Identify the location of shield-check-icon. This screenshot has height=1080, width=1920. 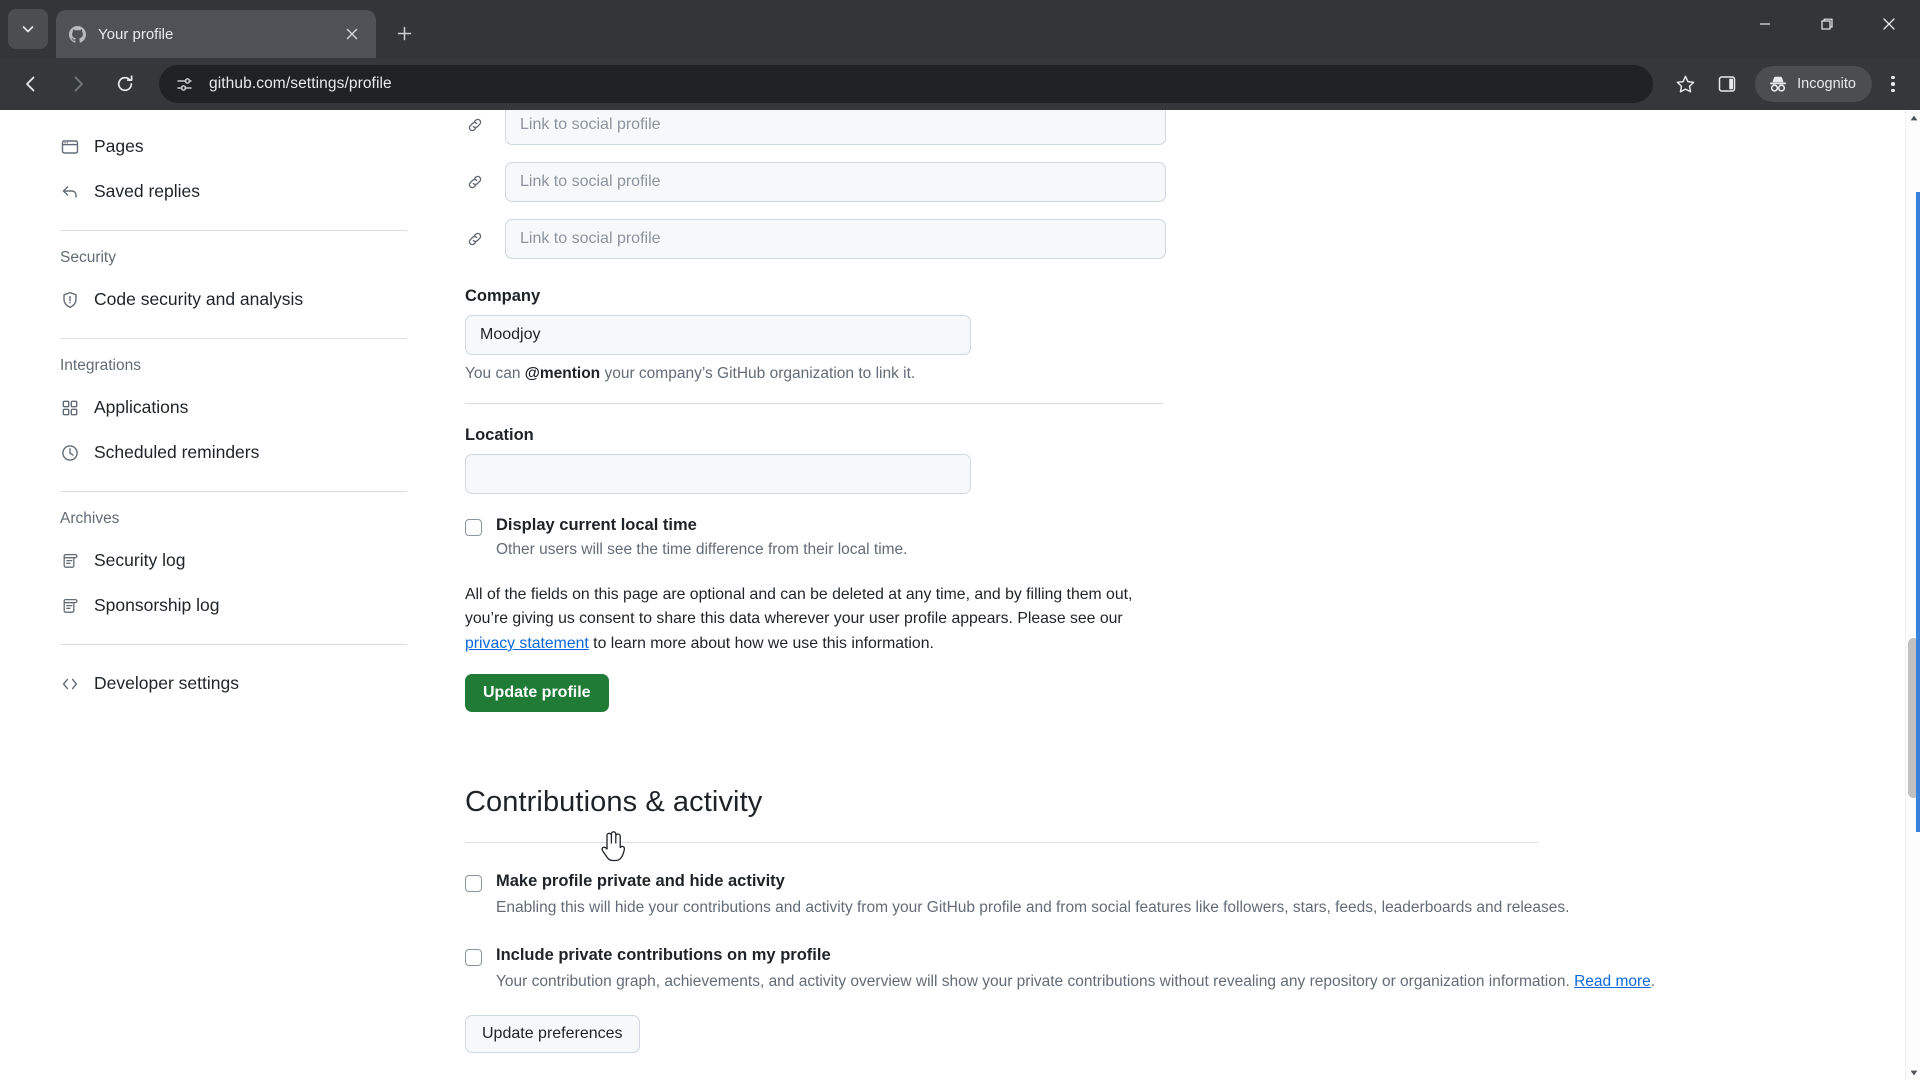
(70, 300).